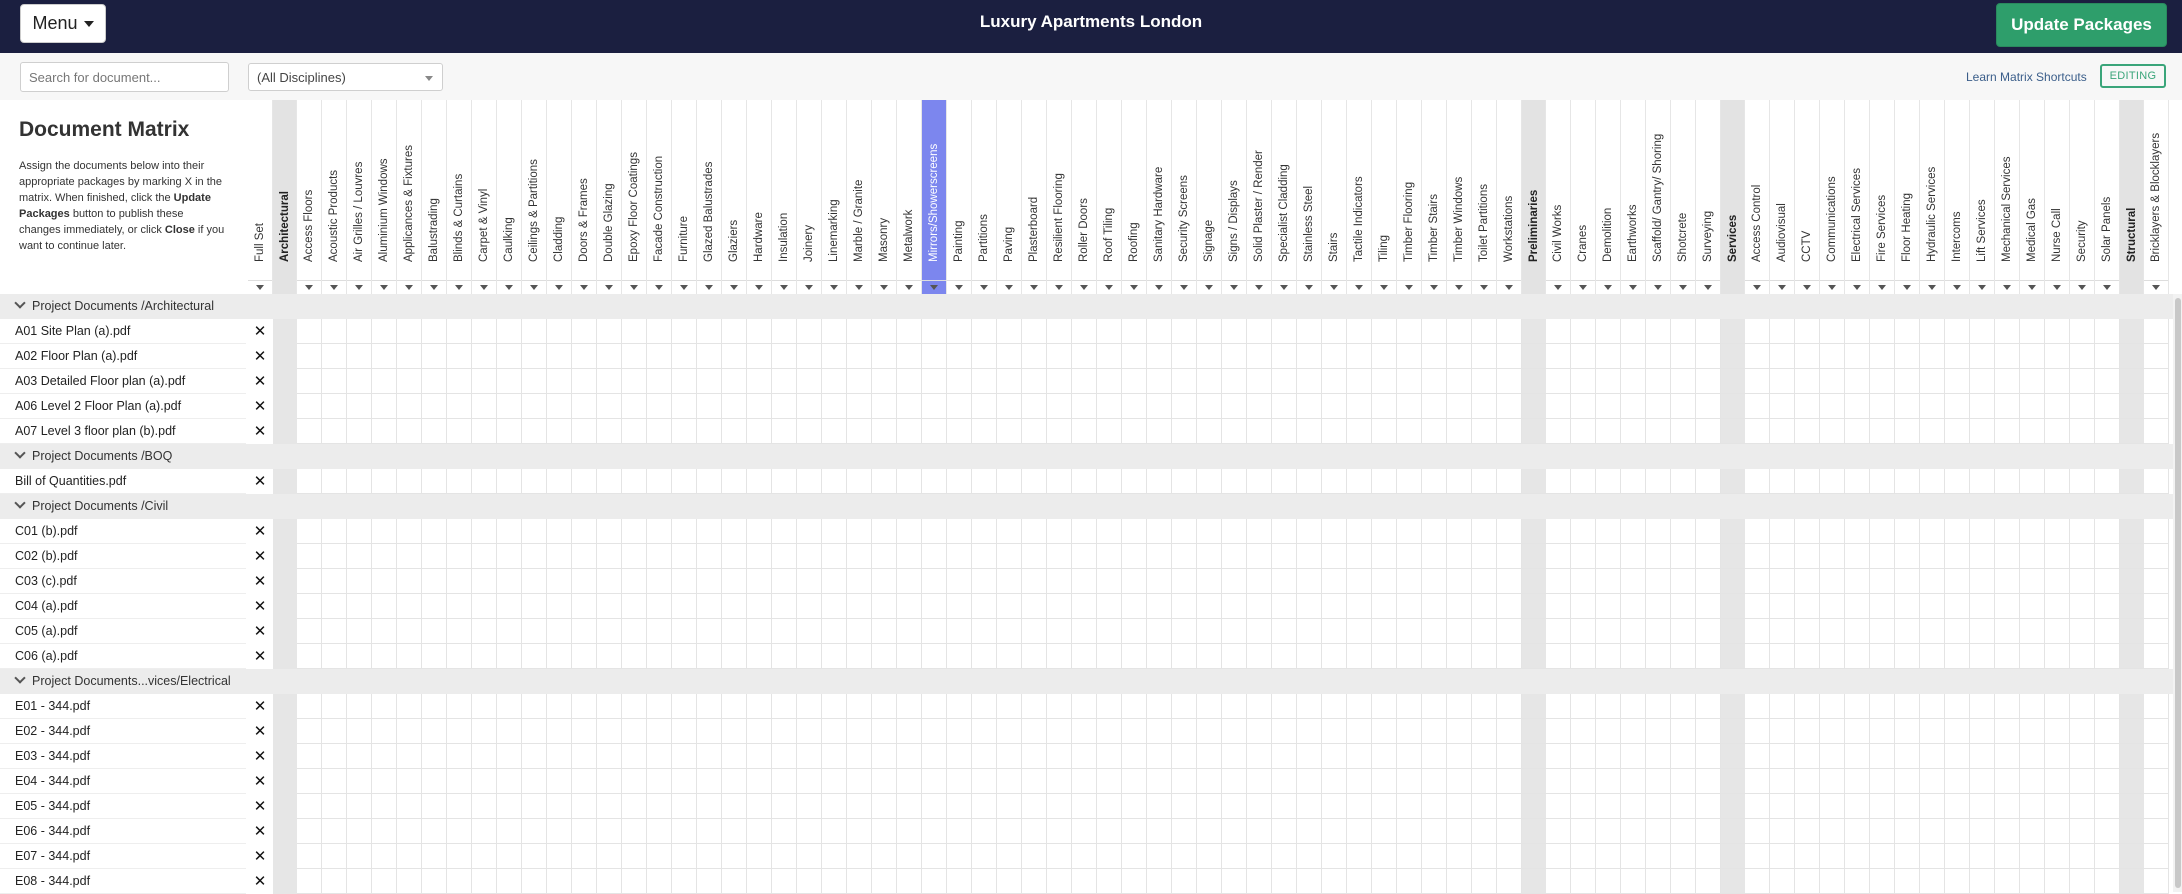 This screenshot has width=2182, height=894. I want to click on column-header-services: Services, so click(1733, 197).